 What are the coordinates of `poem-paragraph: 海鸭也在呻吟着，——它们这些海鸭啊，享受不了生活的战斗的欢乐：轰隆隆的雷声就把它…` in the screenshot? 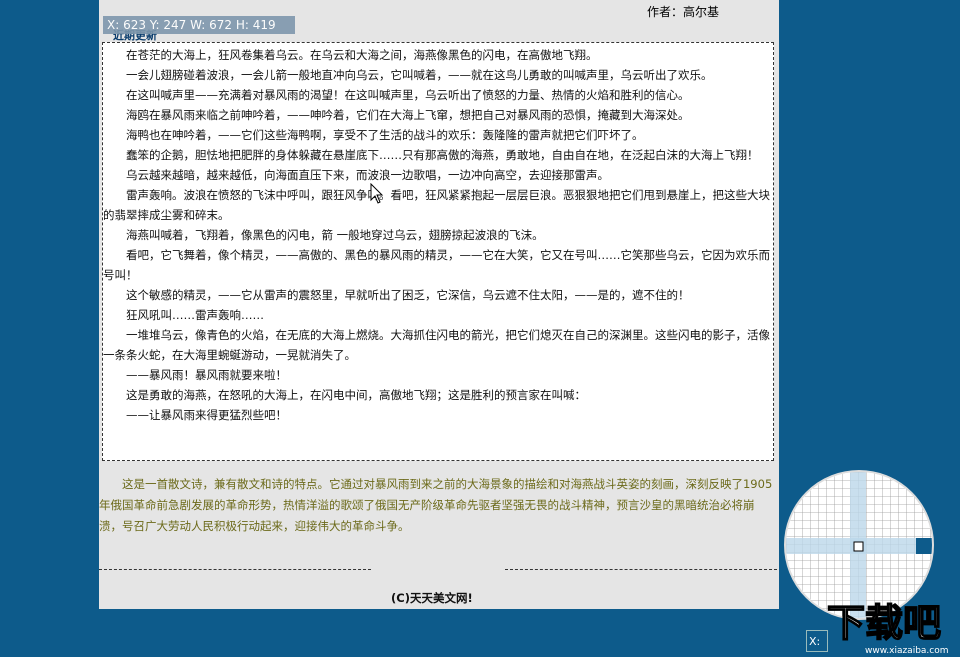 It's located at (385, 135).